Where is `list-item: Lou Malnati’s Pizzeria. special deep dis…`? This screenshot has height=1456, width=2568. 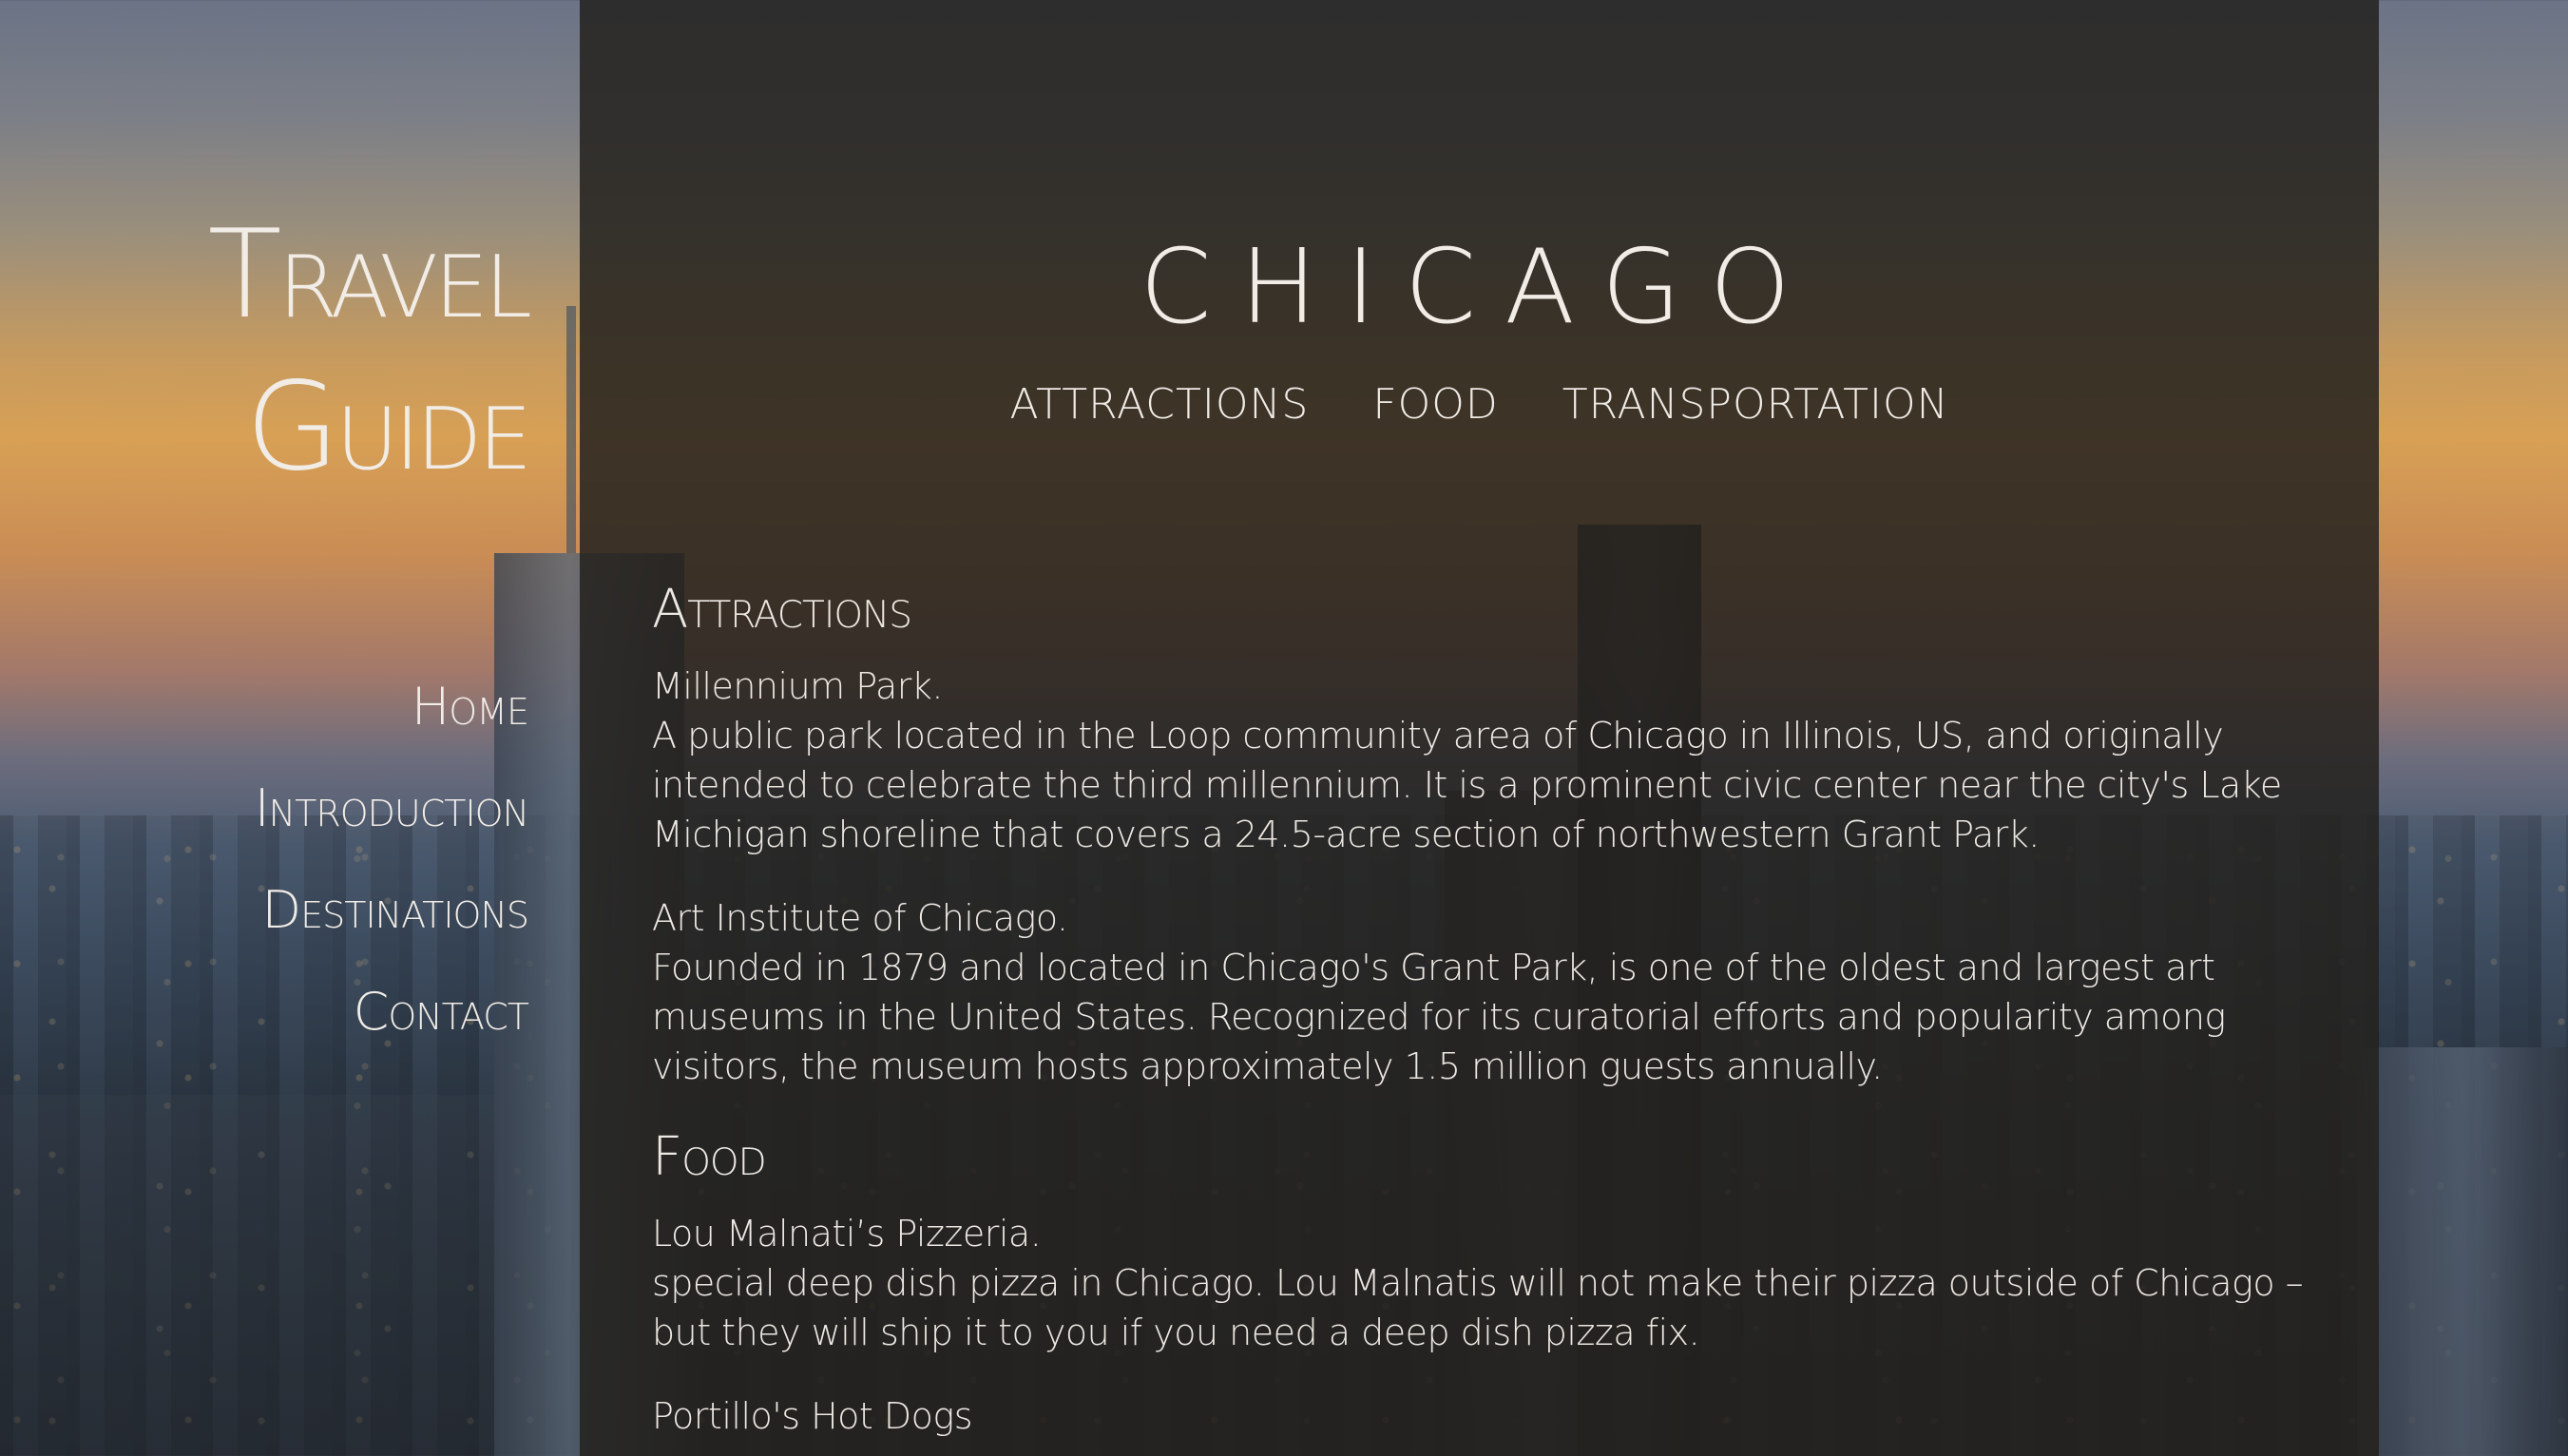 list-item: Lou Malnati’s Pizzeria. special deep dis… is located at coordinates (1488, 1283).